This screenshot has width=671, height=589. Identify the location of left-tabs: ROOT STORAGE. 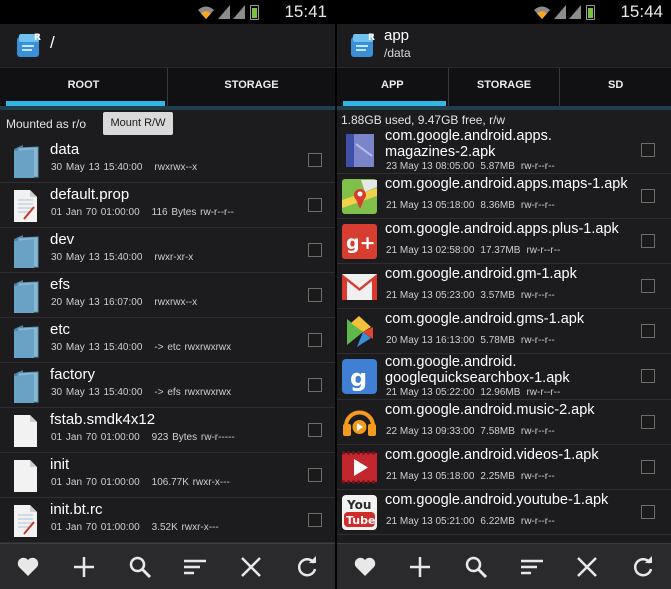
(167, 86).